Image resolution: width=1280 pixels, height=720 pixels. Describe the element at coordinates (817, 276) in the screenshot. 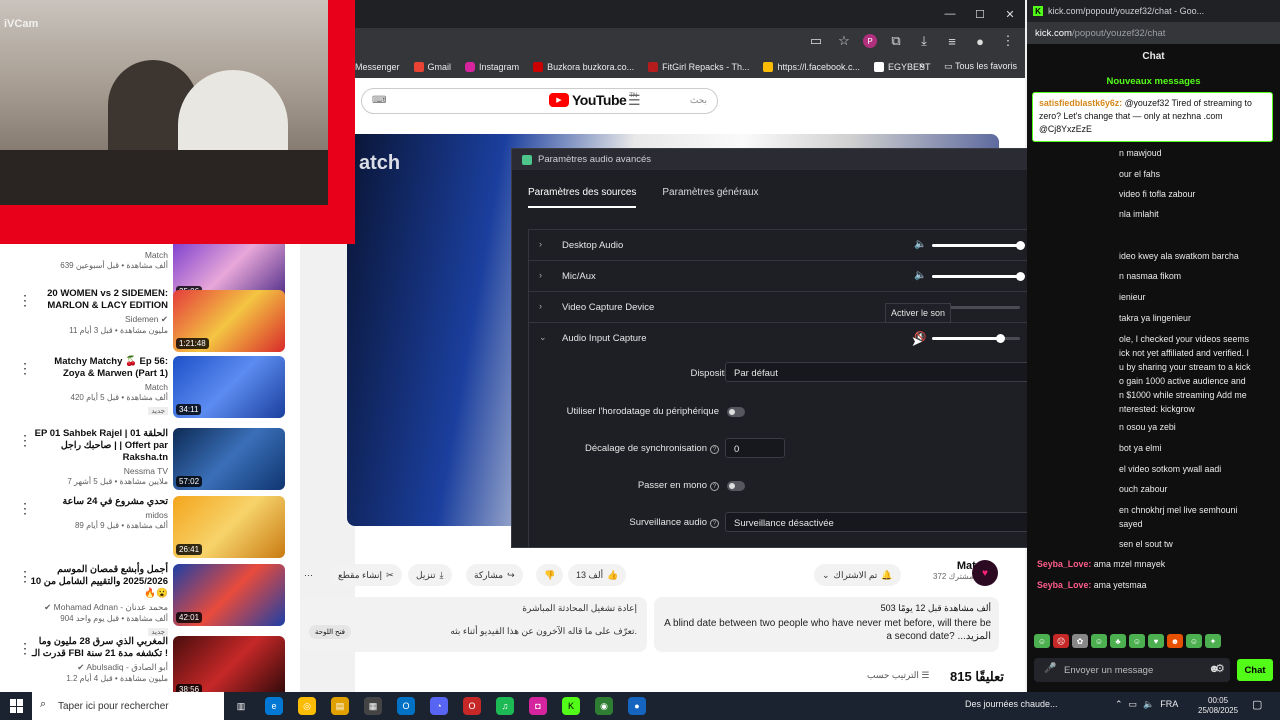

I see `source-row: › Mic/Aux 🔈 100 ◉` at that location.